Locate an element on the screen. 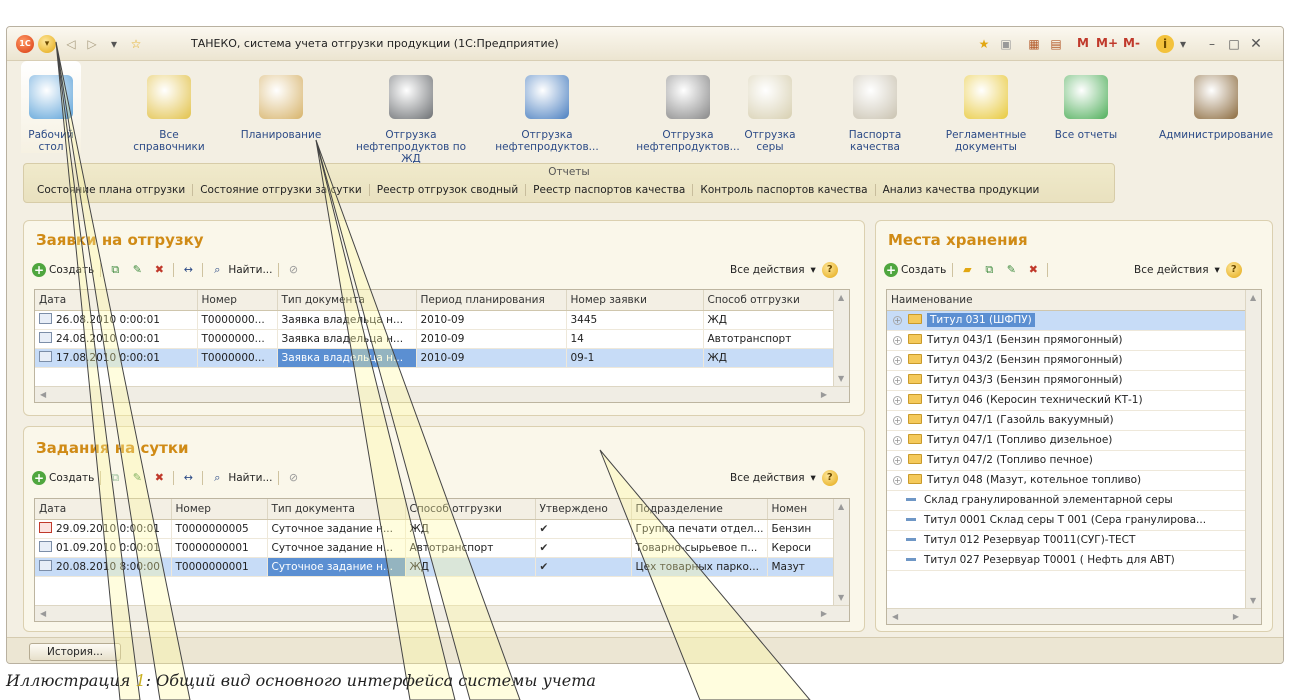  memory-m-button: M is located at coordinates (1083, 43).